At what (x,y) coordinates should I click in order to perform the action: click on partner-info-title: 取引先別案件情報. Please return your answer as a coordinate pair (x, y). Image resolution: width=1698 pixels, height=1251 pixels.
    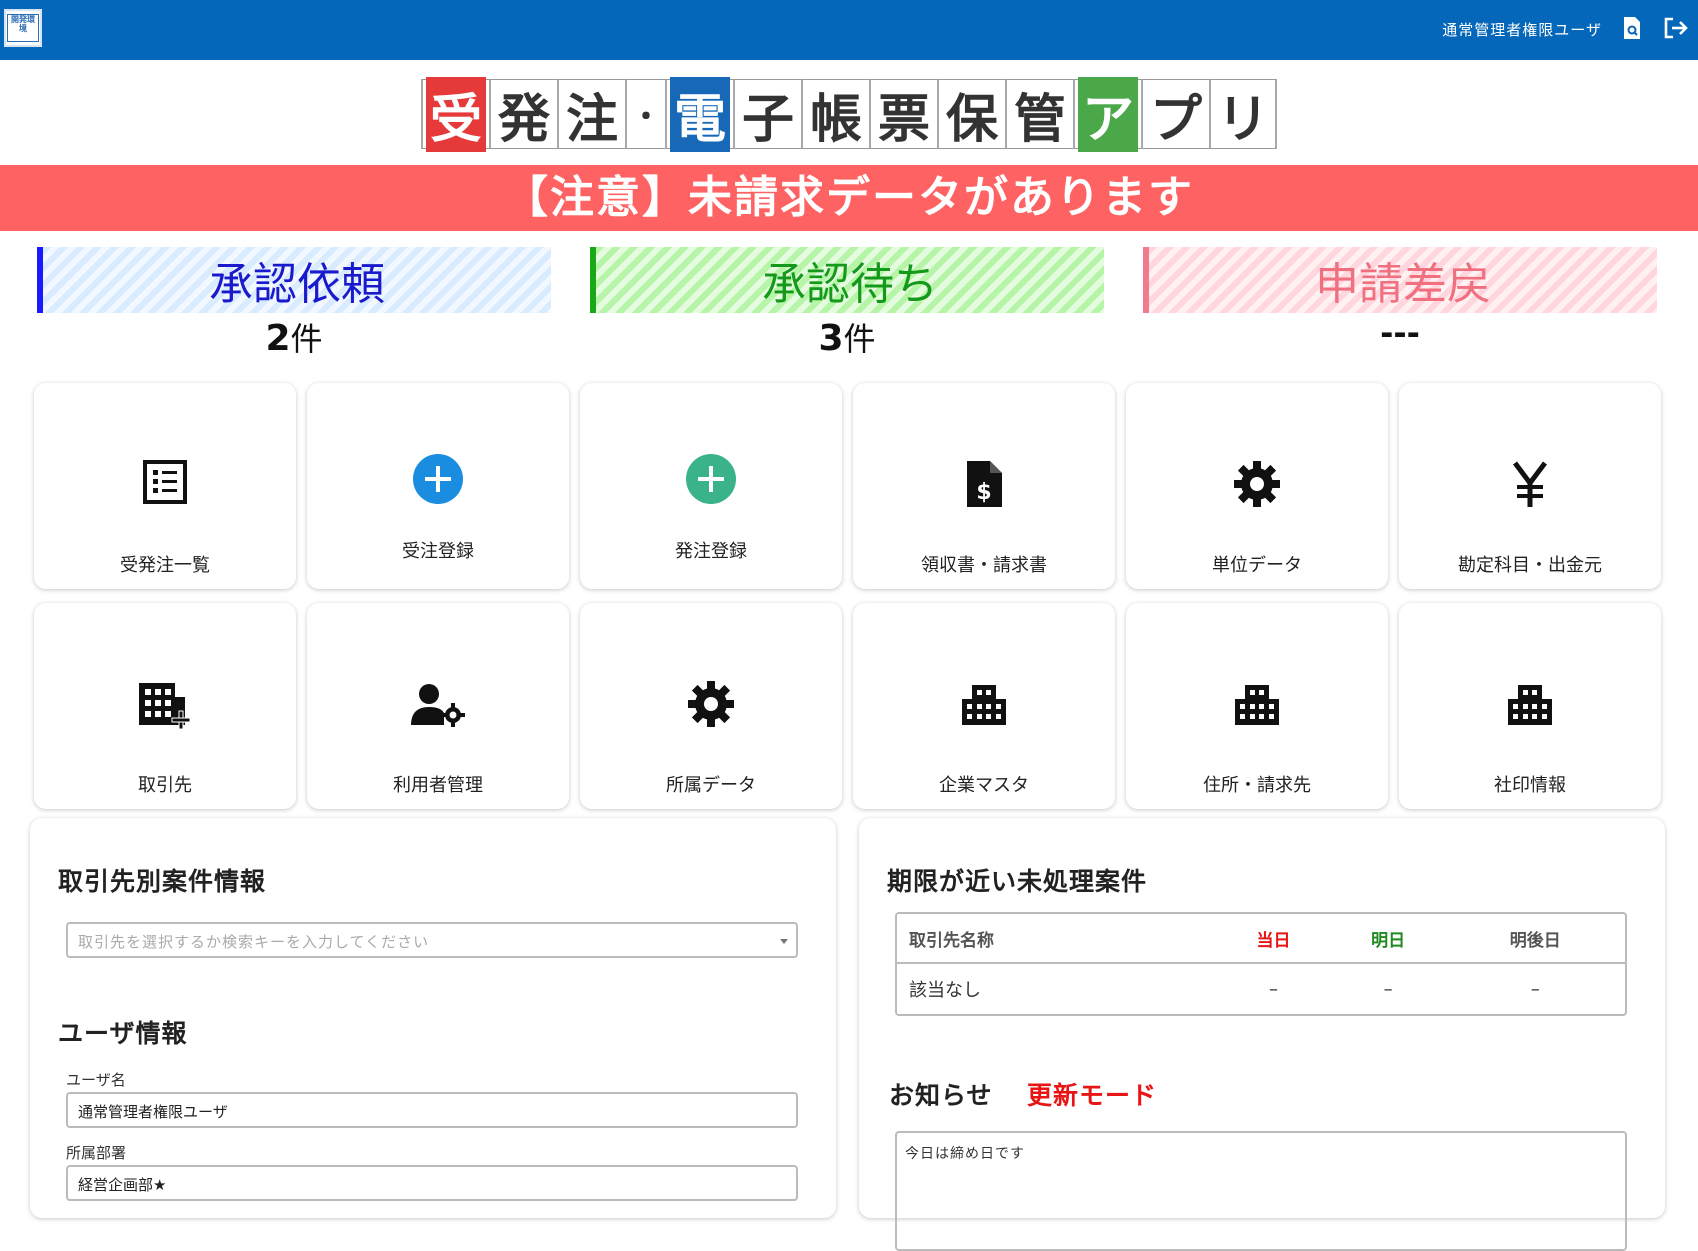
    Looking at the image, I should click on (162, 881).